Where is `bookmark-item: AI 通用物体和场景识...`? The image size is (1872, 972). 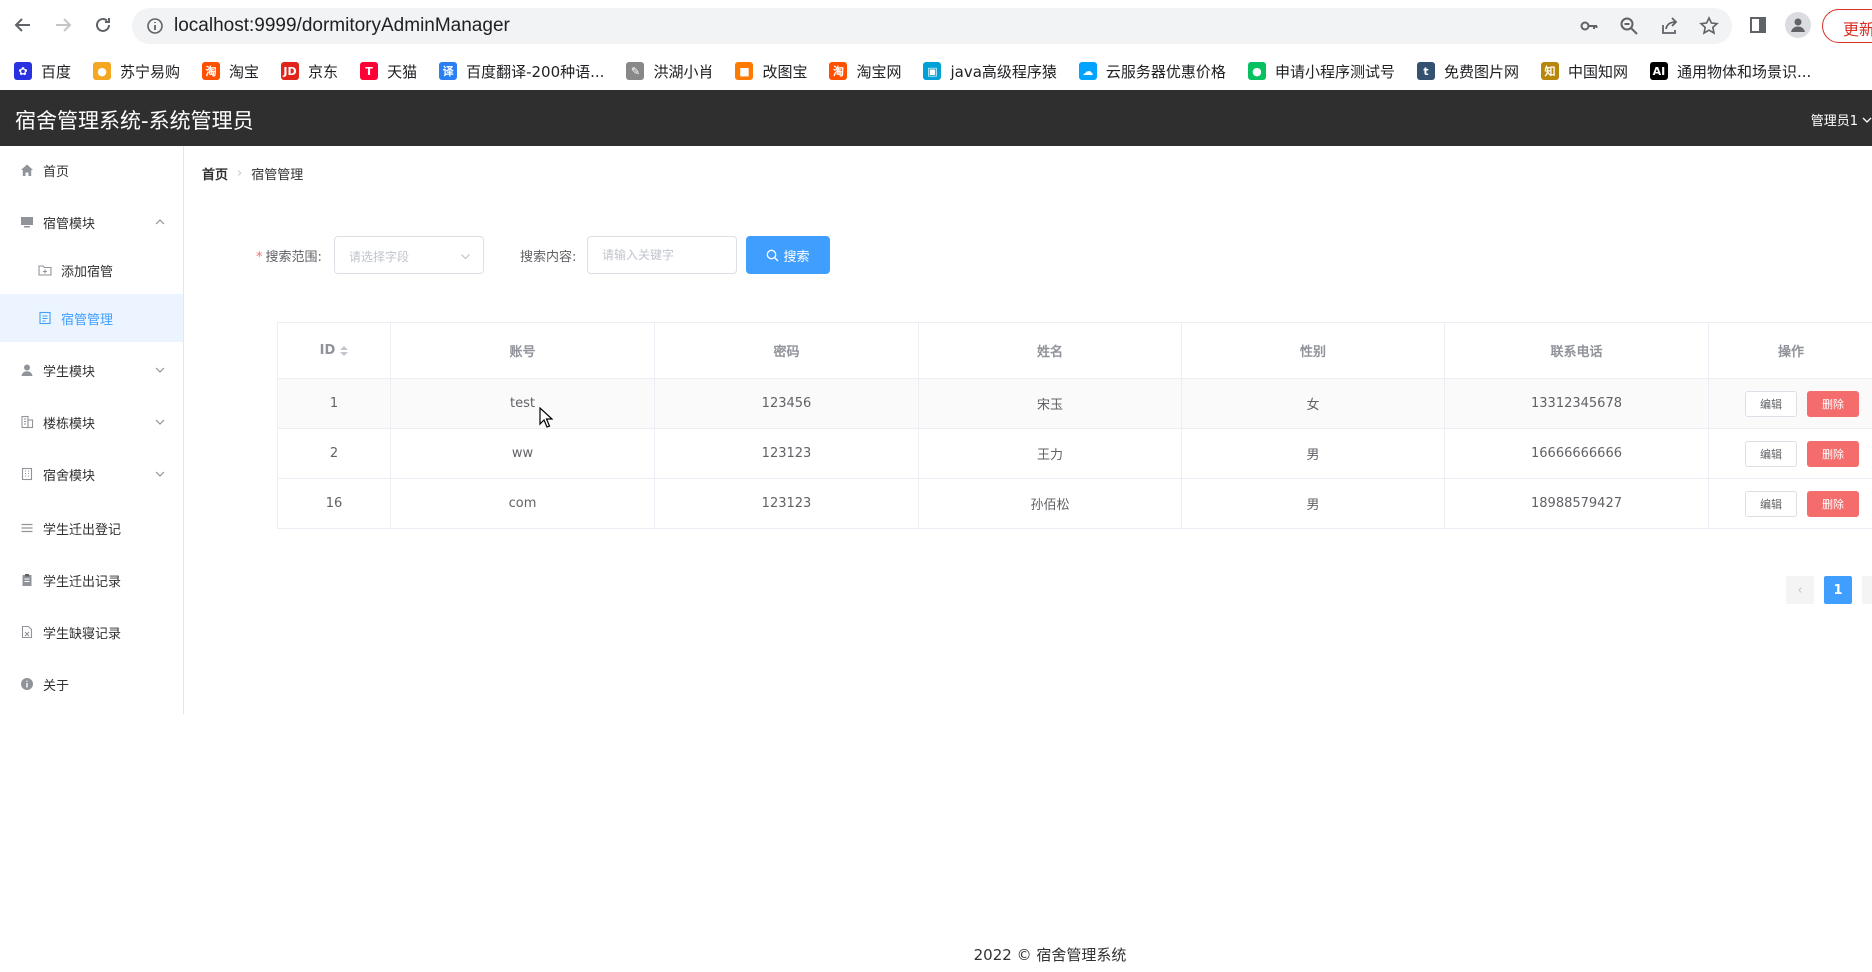 bookmark-item: AI 通用物体和场景识... is located at coordinates (1730, 71).